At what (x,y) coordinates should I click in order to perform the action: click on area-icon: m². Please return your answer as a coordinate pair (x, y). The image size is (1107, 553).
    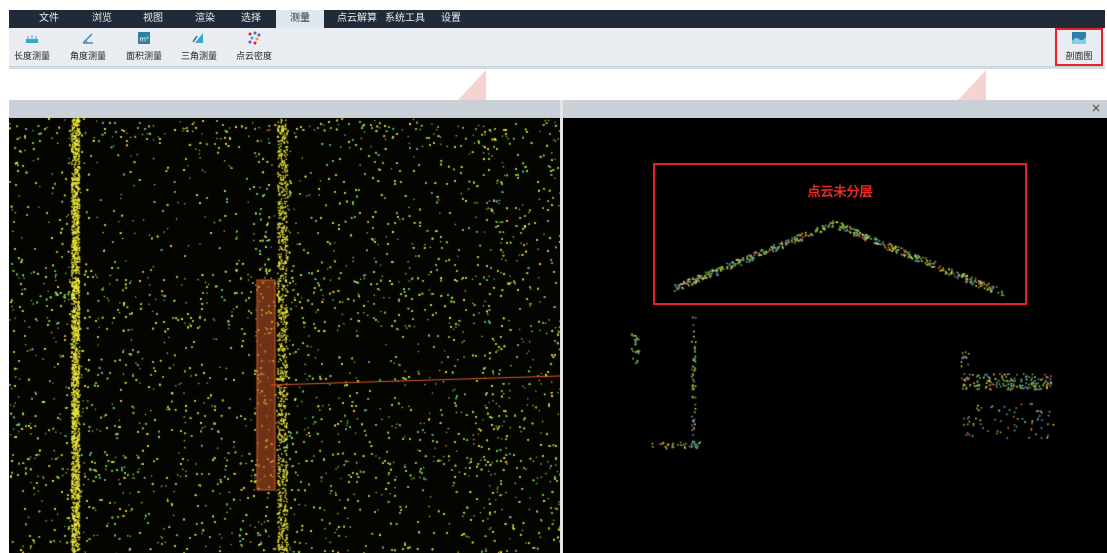
    Looking at the image, I should click on (144, 38).